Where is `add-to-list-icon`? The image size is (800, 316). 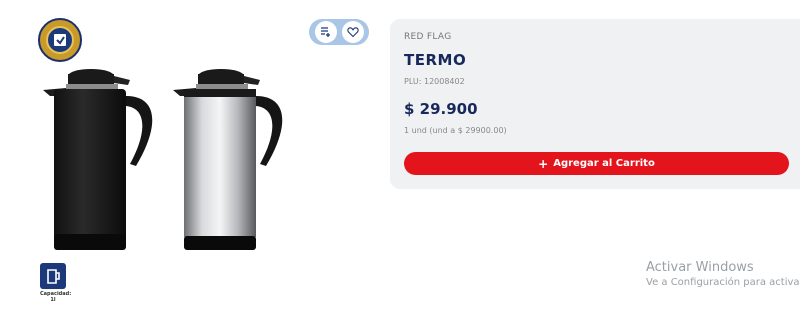 add-to-list-icon is located at coordinates (325, 32).